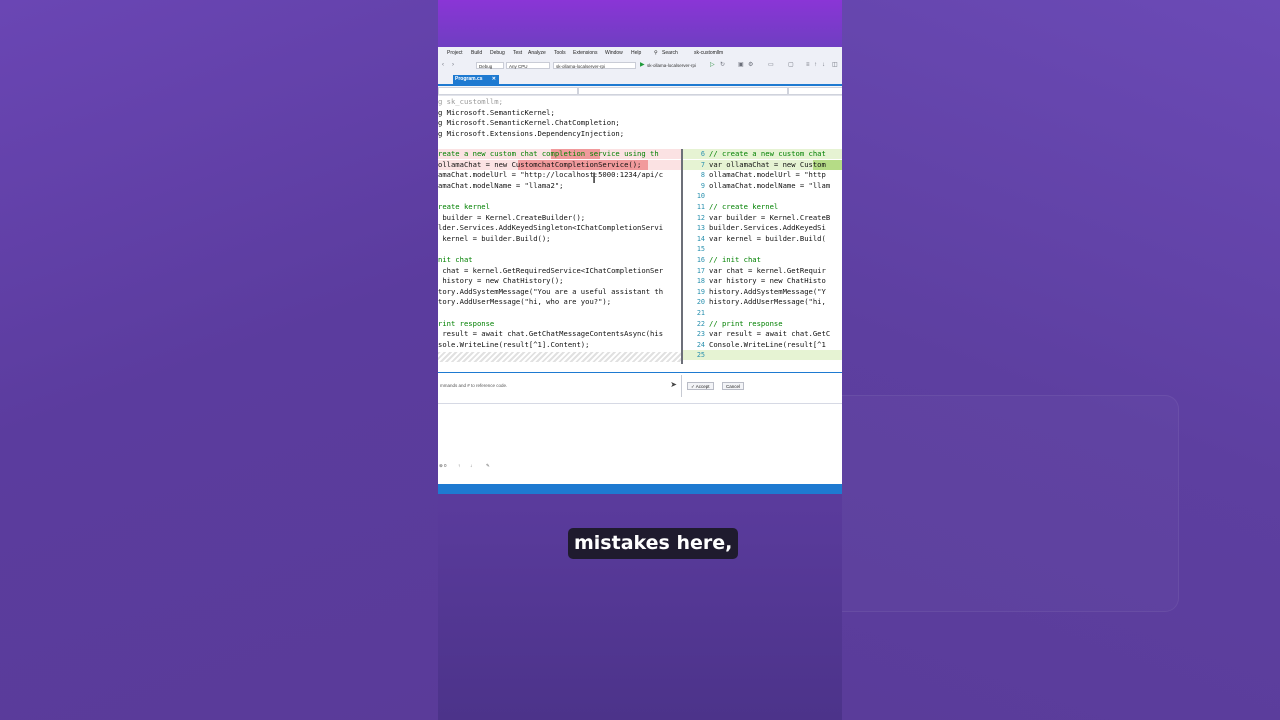 This screenshot has width=1280, height=720. I want to click on start-without-debug-icon: ▷, so click(713, 65).